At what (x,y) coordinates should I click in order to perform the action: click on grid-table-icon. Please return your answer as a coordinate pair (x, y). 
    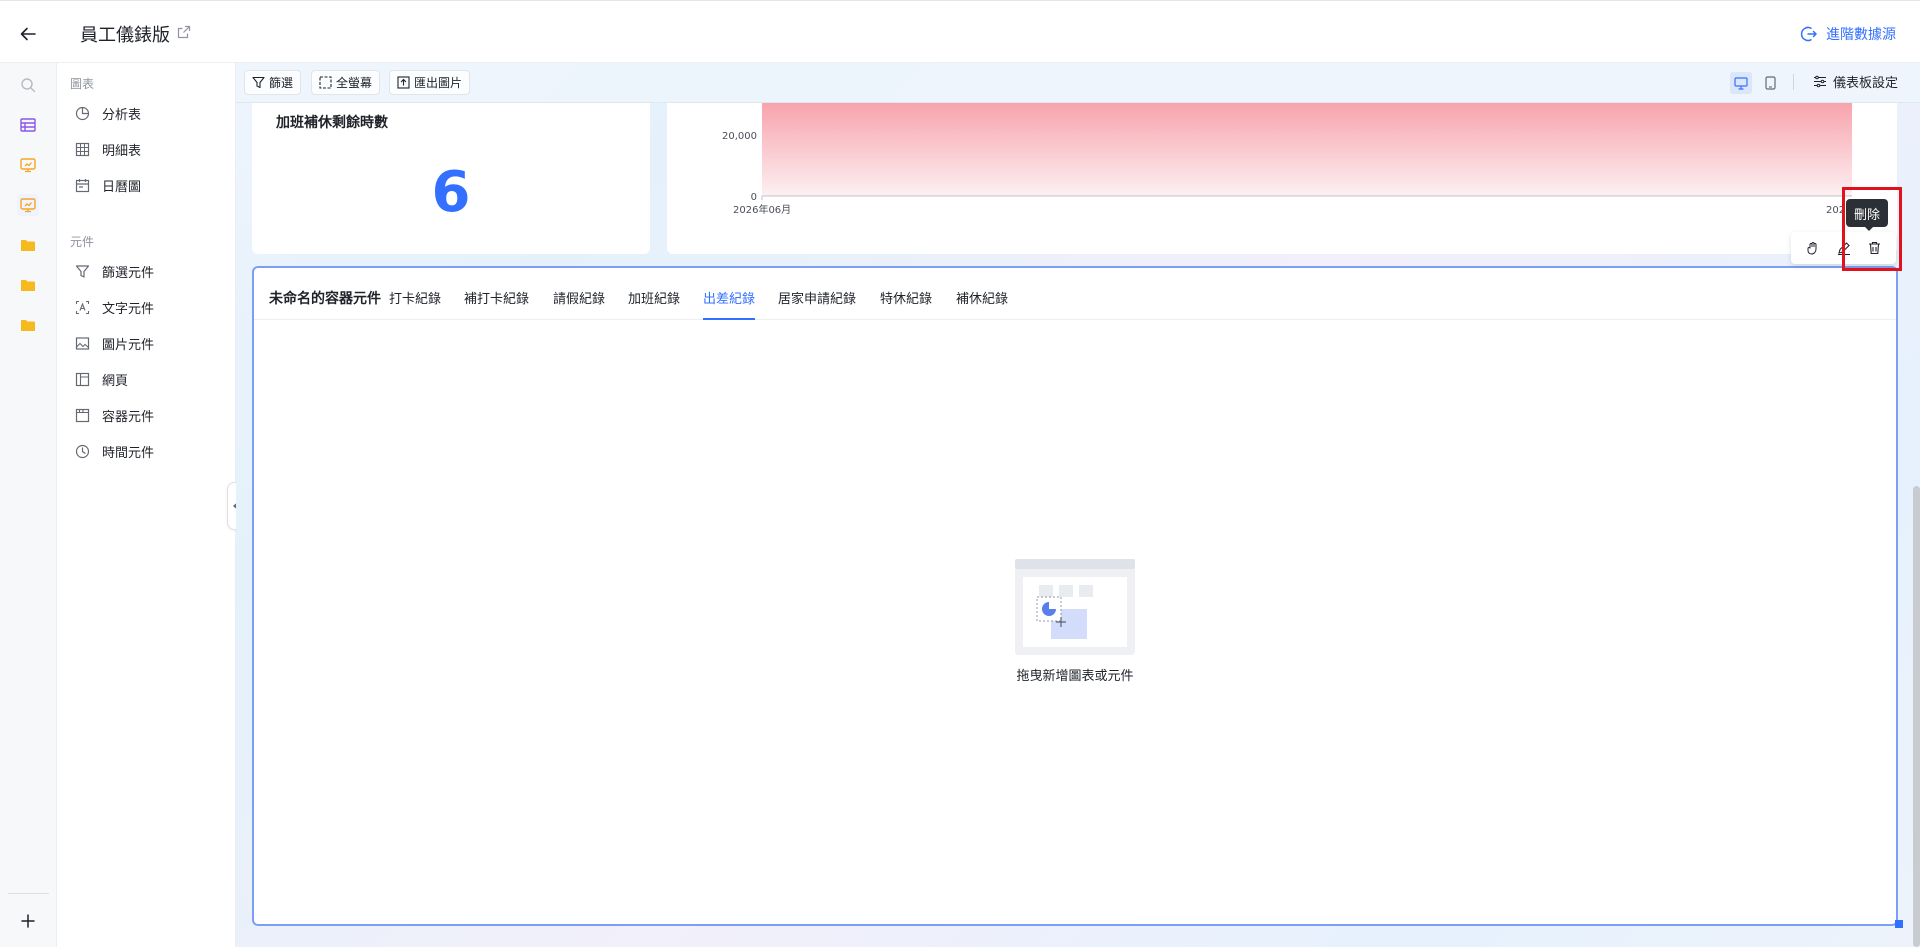
    Looking at the image, I should click on (82, 149).